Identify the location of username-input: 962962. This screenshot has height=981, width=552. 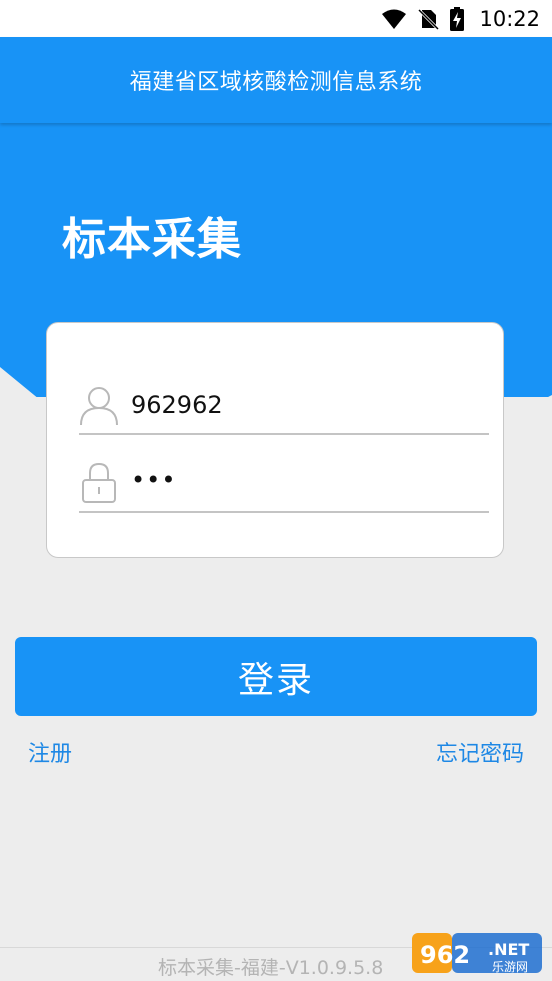
(301, 405).